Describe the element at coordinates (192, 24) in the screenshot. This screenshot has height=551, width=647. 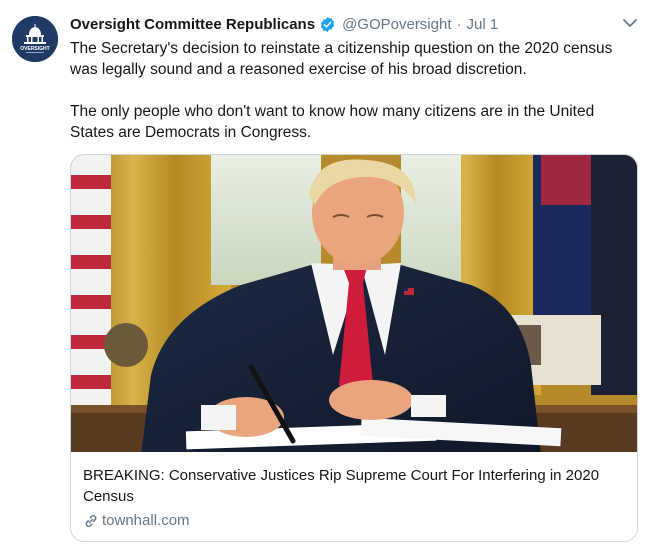
I see `display-name: Oversight Committee Republicans` at that location.